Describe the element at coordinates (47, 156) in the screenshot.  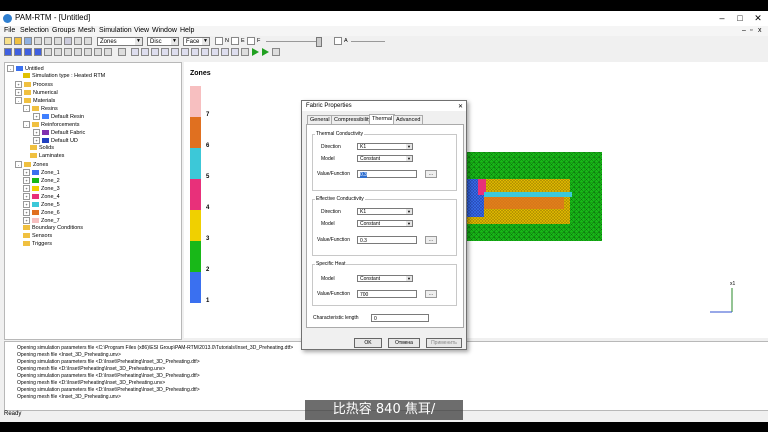
I see `tree-laminates: Laminates` at that location.